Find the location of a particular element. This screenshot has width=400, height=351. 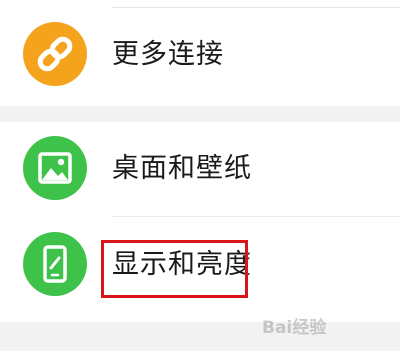

settings-item-label: 桌面和壁纸 is located at coordinates (182, 168).